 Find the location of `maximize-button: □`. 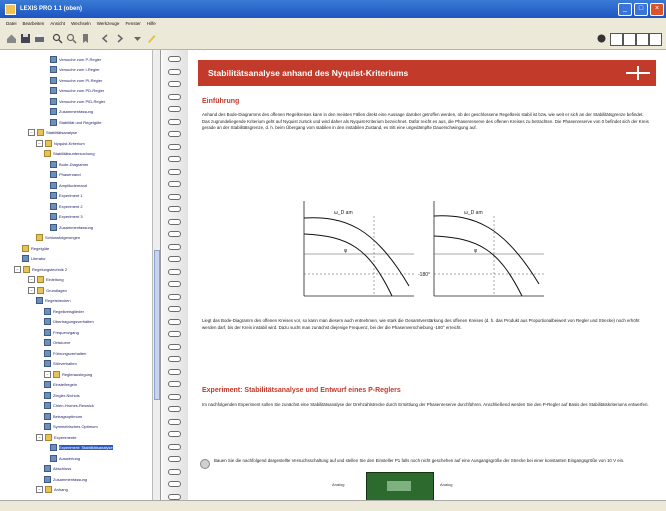

maximize-button: □ is located at coordinates (641, 9).